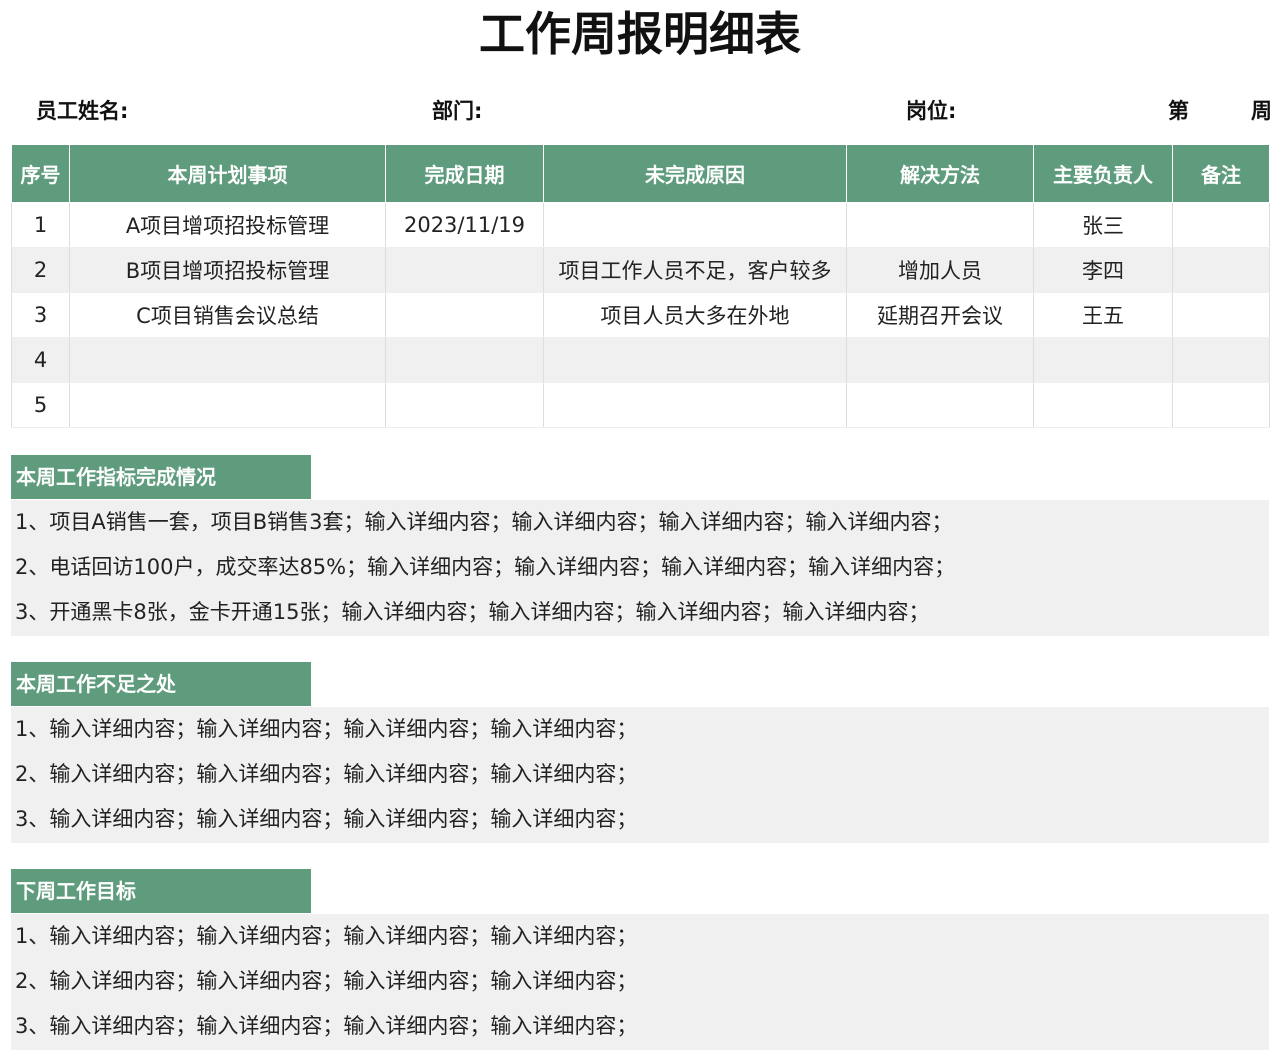 The image size is (1280, 1060). What do you see at coordinates (940, 173) in the screenshot?
I see `header-solution: 解决方法` at bounding box center [940, 173].